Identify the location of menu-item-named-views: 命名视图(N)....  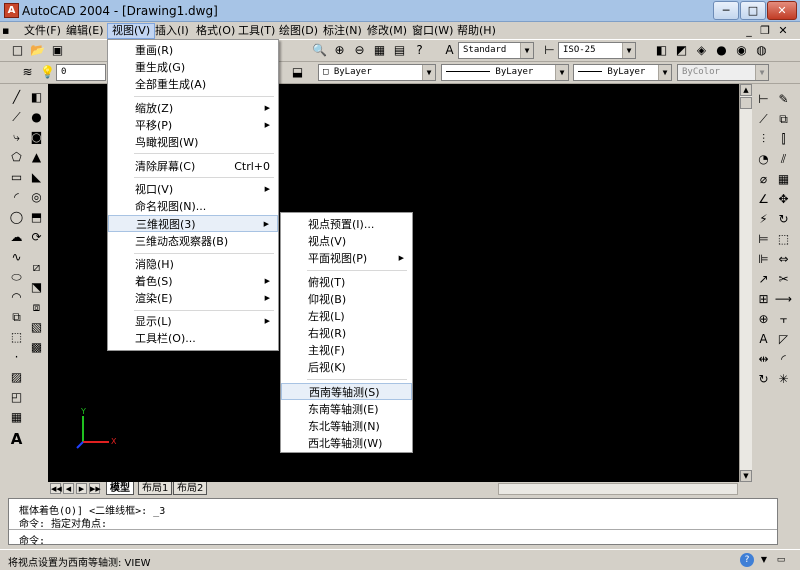
(193, 206).